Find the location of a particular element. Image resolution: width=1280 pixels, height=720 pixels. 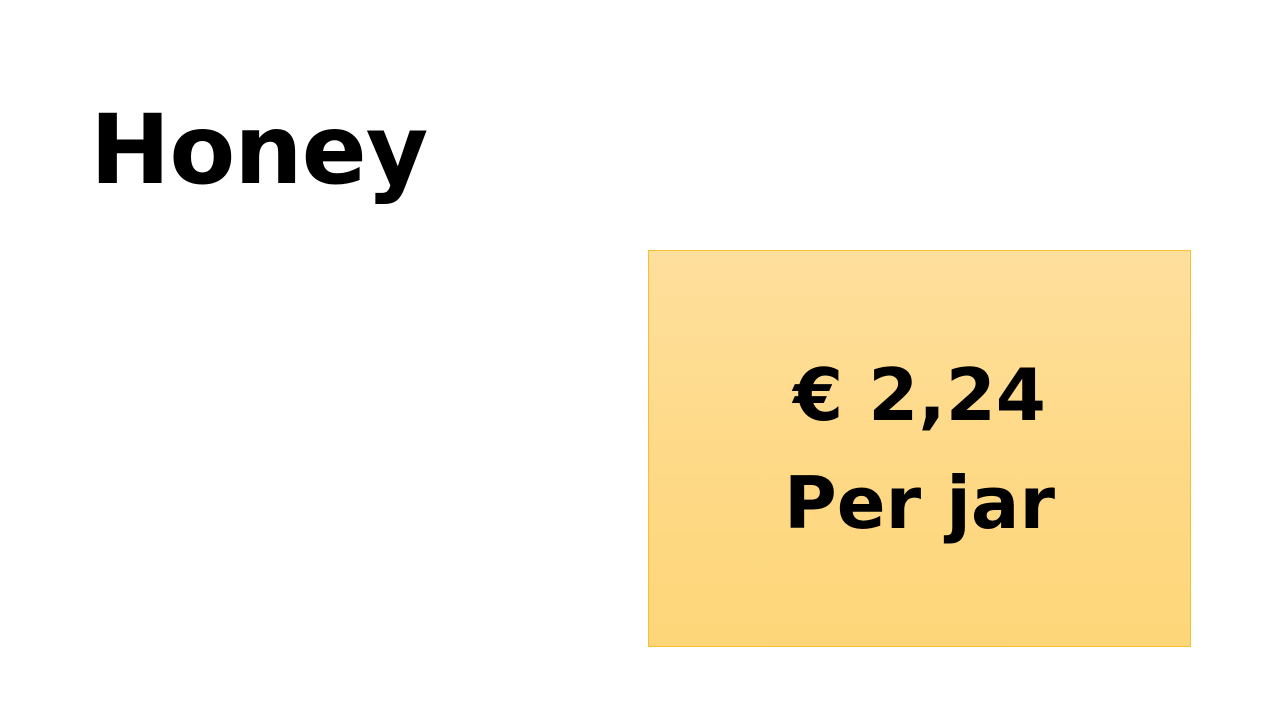

product-title: Honey is located at coordinates (259, 150).